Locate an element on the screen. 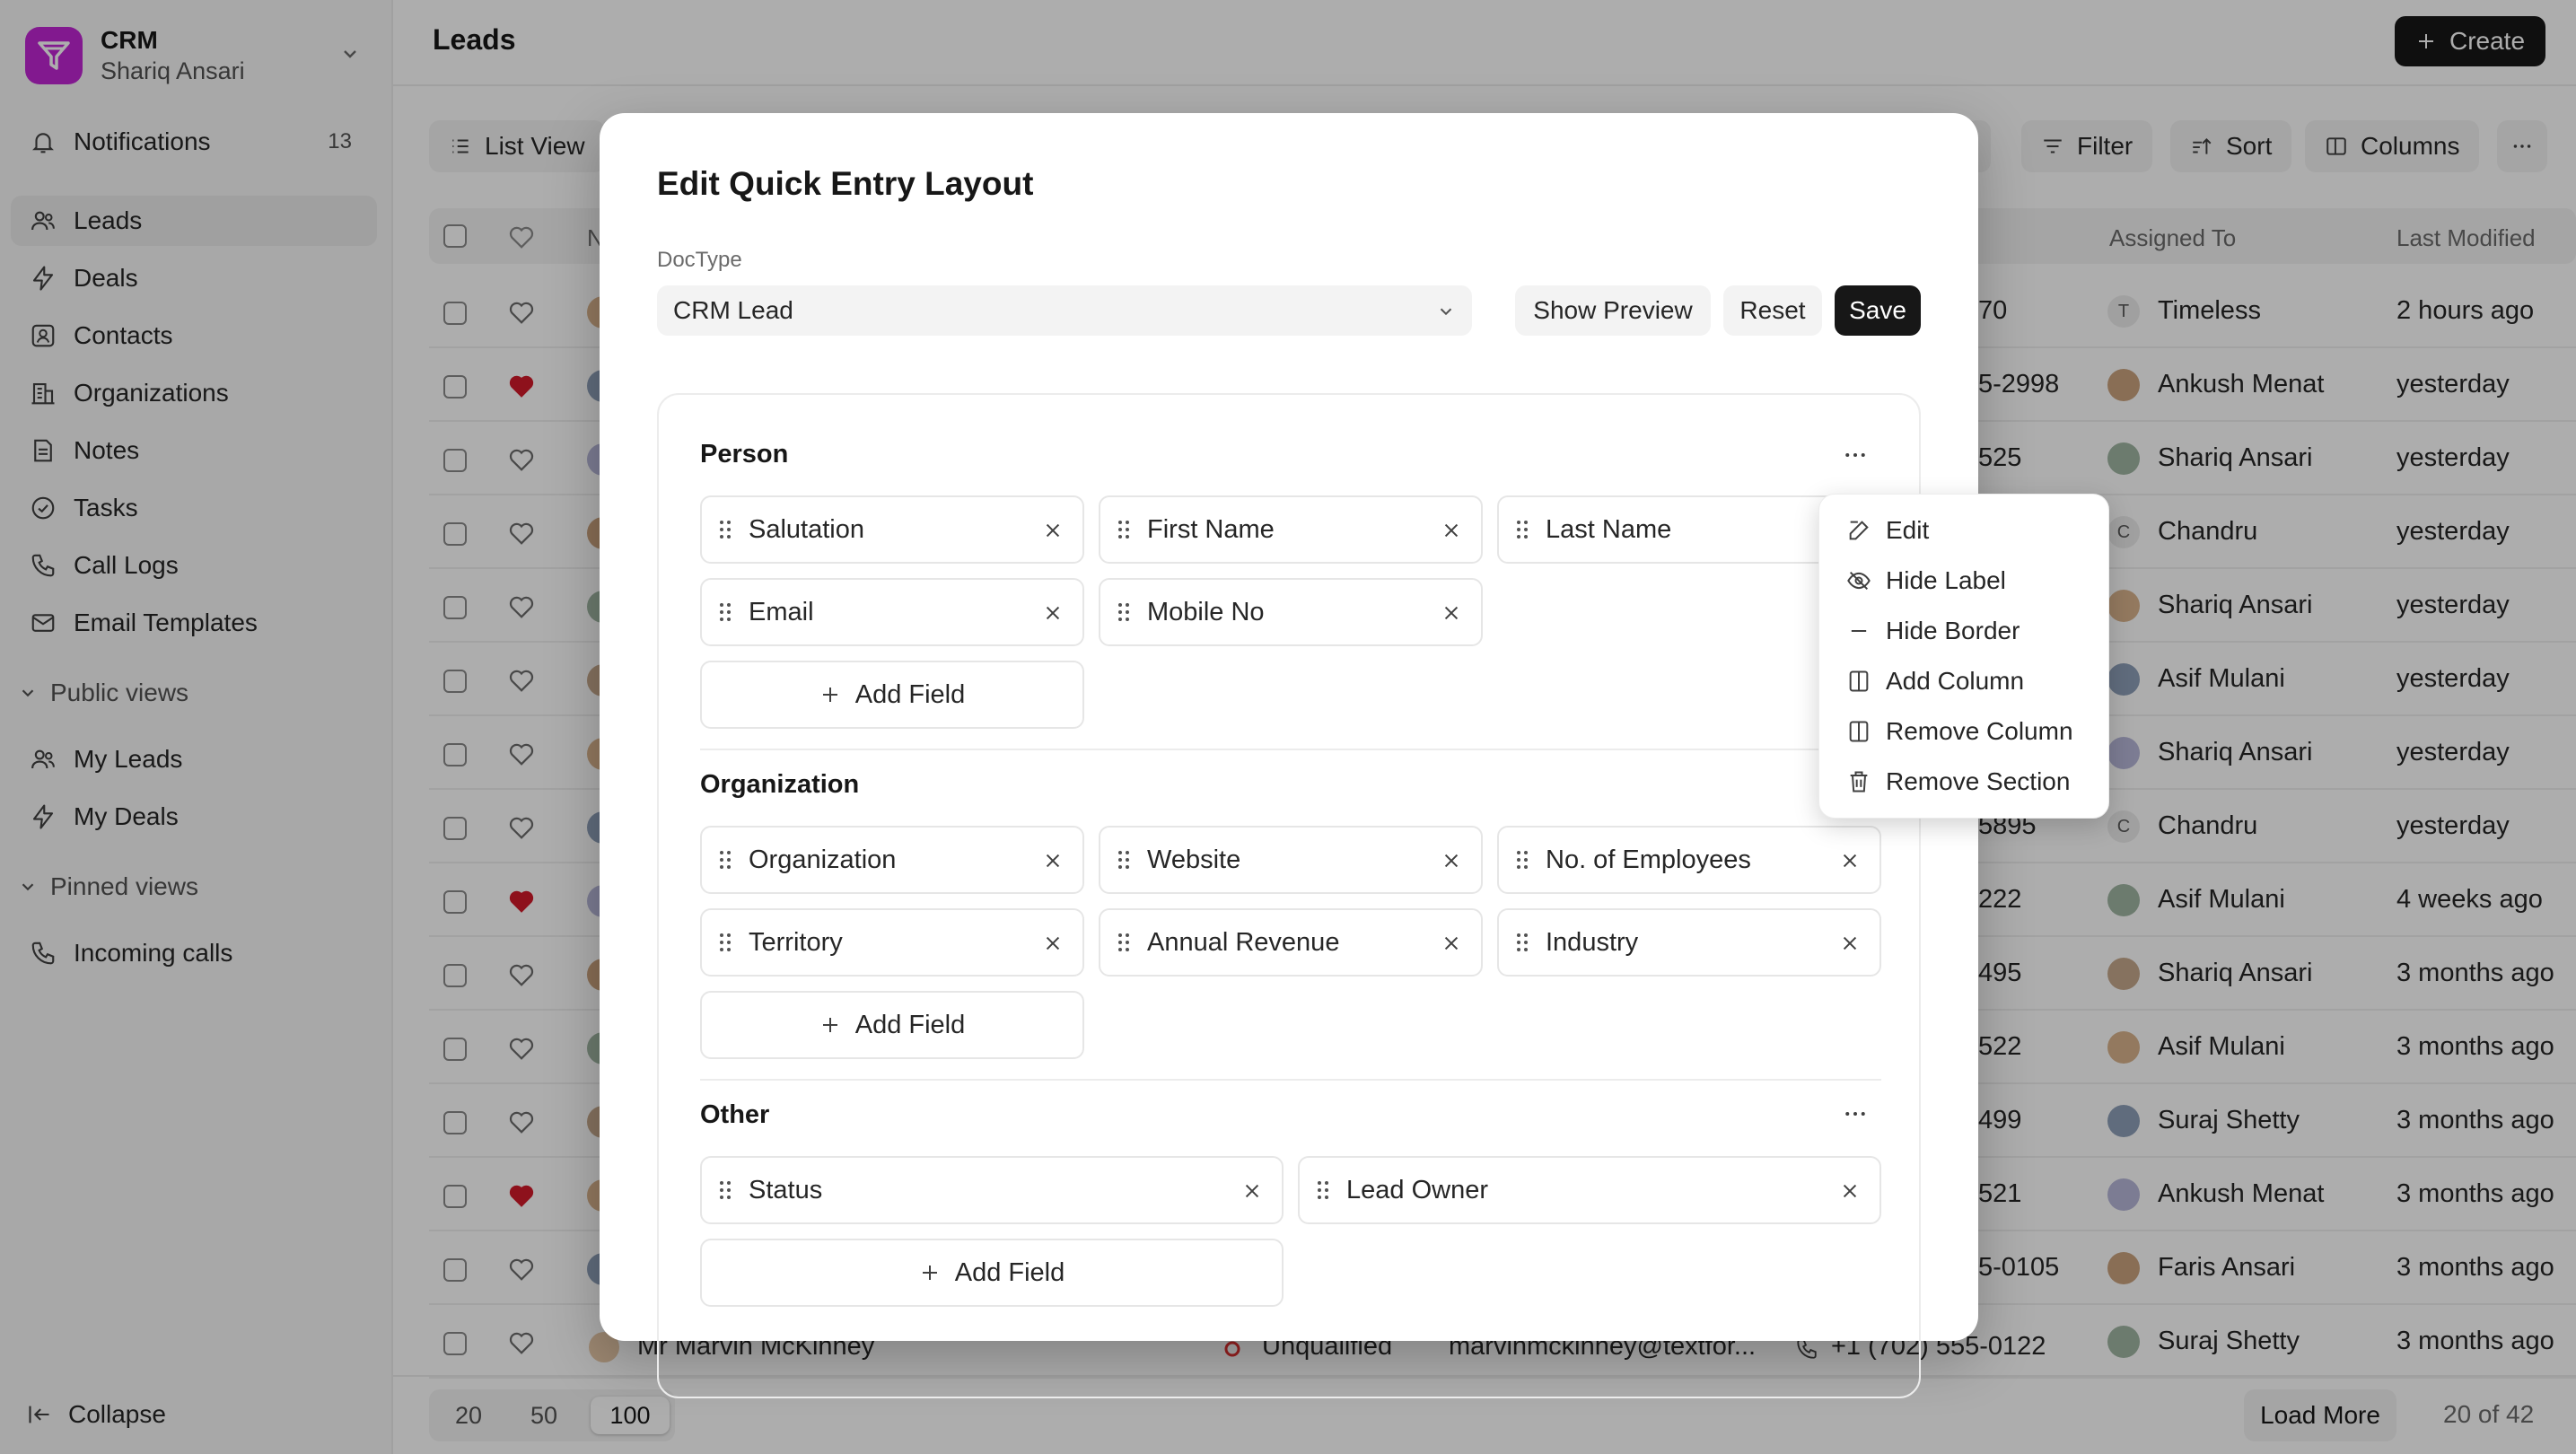 The width and height of the screenshot is (2576, 1454). doctype-select: CRM Lead is located at coordinates (1064, 310).